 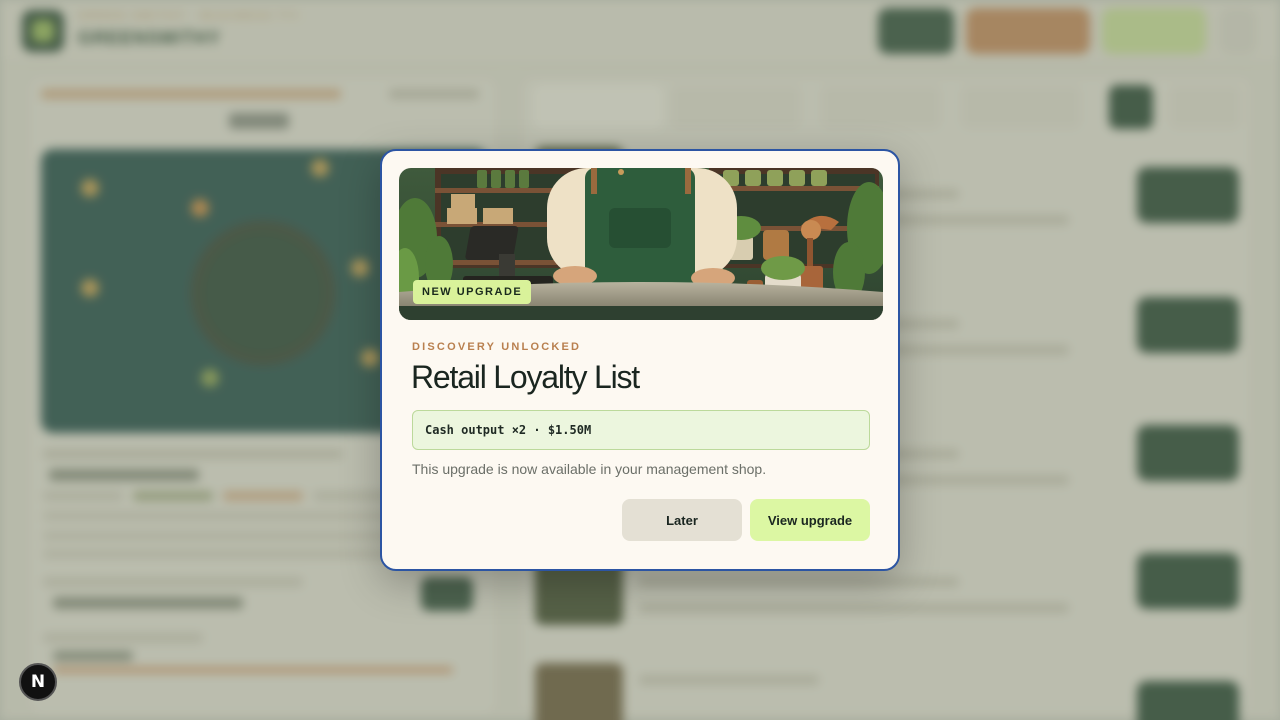 What do you see at coordinates (641, 430) in the screenshot?
I see `upgrade-effect-box: Cash output ×2 · $1.50M` at bounding box center [641, 430].